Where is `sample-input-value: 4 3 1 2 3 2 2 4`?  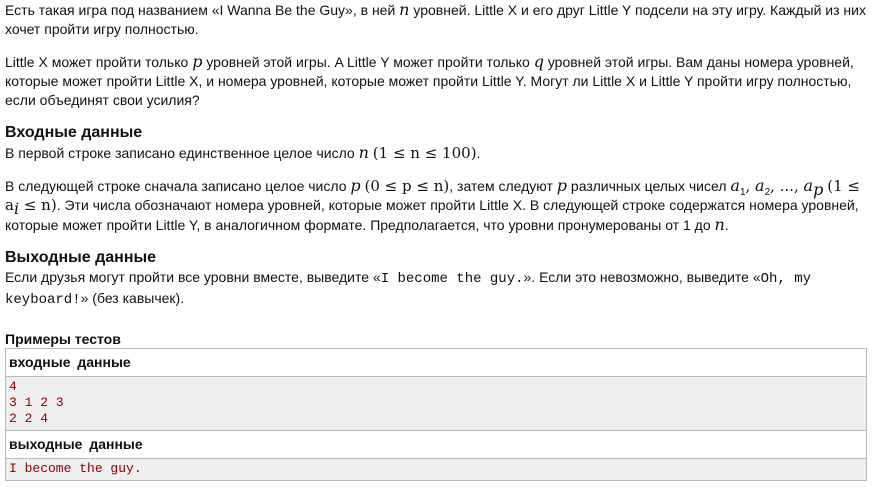
sample-input-value: 4 3 1 2 3 2 2 4 is located at coordinates (436, 403).